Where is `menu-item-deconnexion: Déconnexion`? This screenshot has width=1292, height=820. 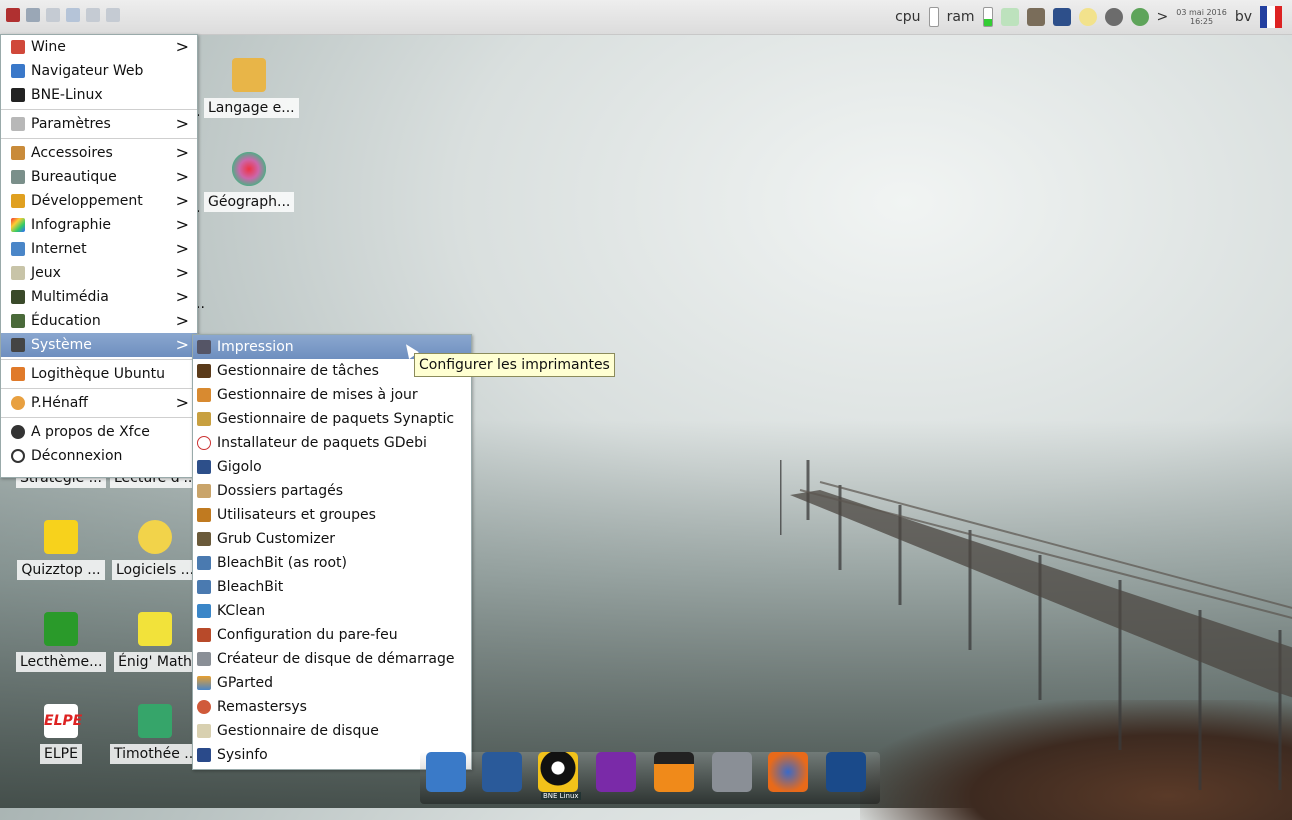
menu-item-deconnexion: Déconnexion is located at coordinates (99, 456).